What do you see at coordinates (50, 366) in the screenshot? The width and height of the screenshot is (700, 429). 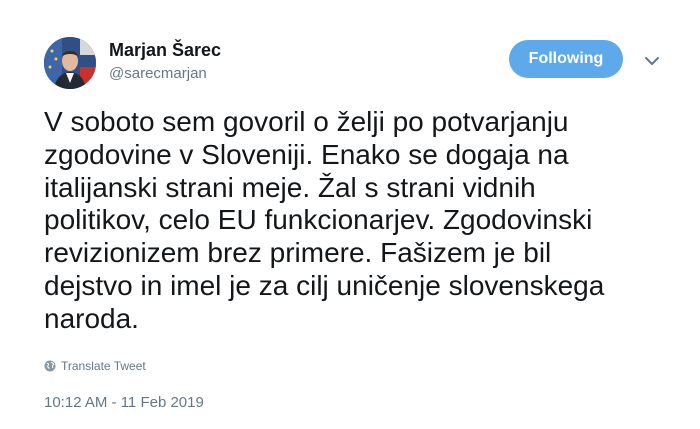 I see `globe-icon` at bounding box center [50, 366].